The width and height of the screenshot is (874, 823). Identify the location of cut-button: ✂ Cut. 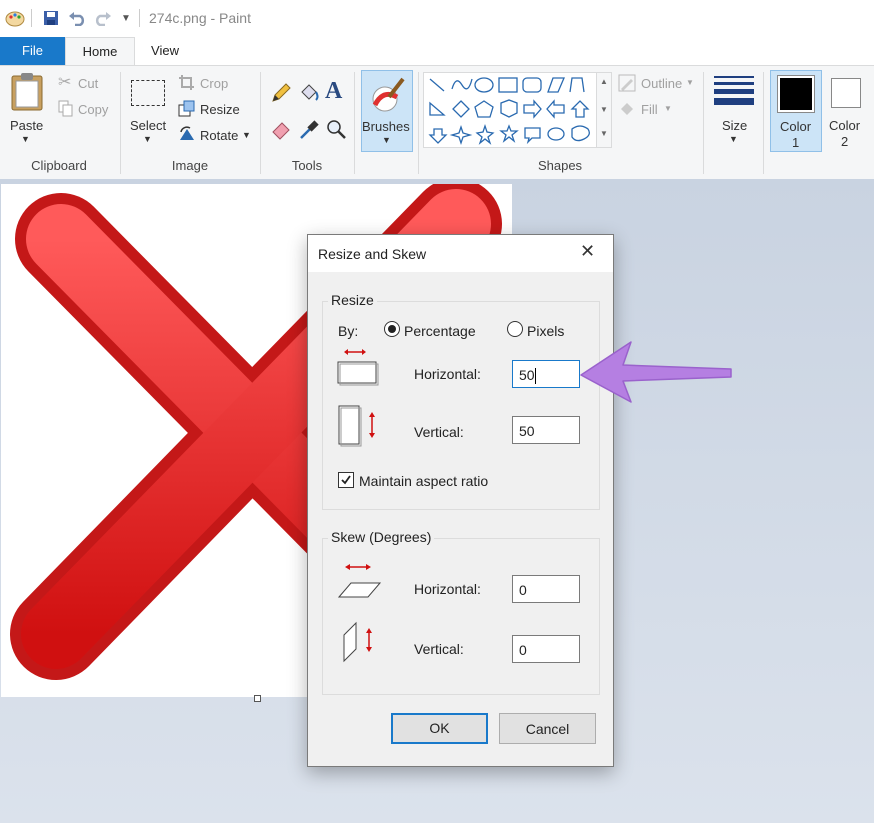
(81, 83).